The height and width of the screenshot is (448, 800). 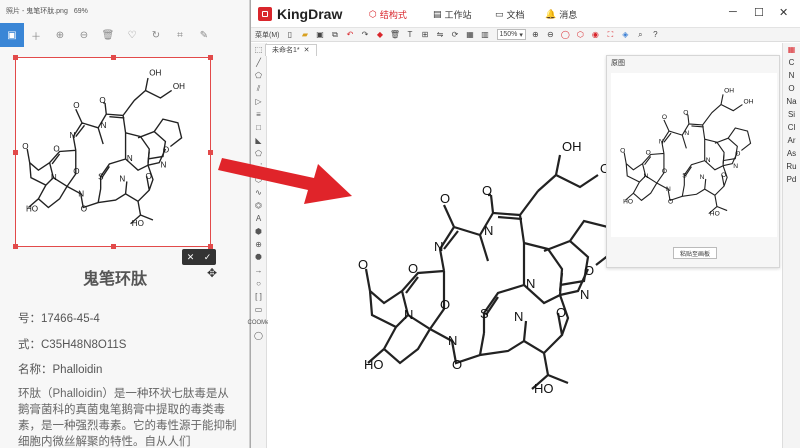 I want to click on save-icon: ▣, so click(x=320, y=34).